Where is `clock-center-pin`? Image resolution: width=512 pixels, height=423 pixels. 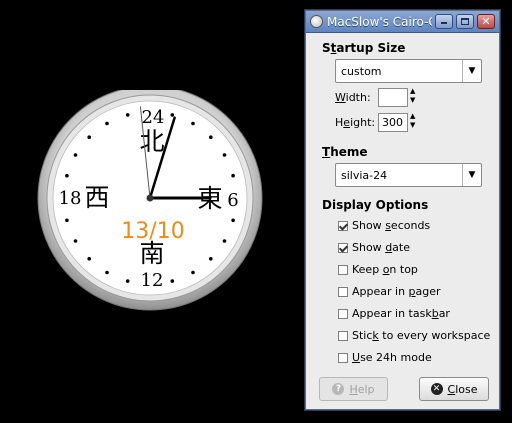 clock-center-pin is located at coordinates (150, 198).